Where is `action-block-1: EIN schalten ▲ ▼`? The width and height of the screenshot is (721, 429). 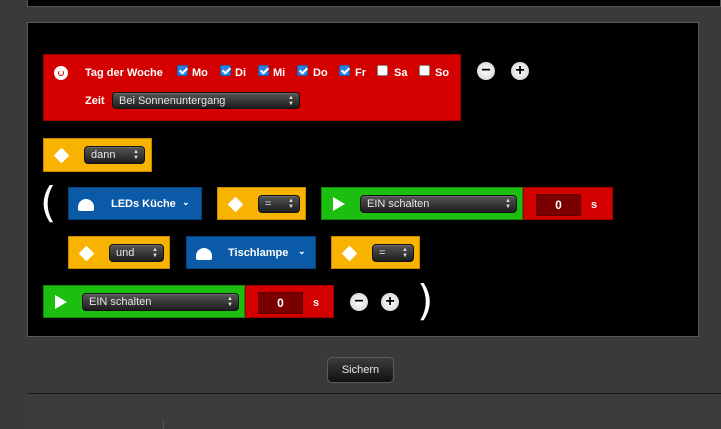
action-block-1: EIN schalten ▲ ▼ is located at coordinates (422, 203).